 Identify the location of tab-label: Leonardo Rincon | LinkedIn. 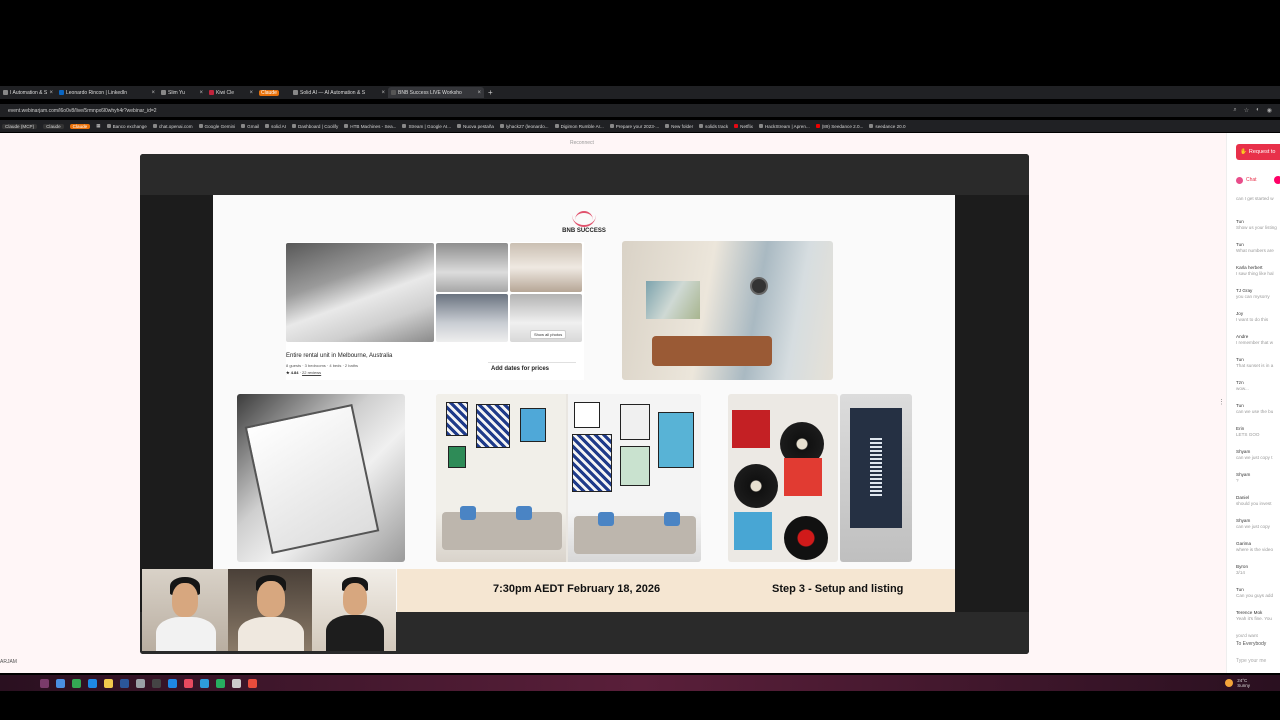
(97, 92).